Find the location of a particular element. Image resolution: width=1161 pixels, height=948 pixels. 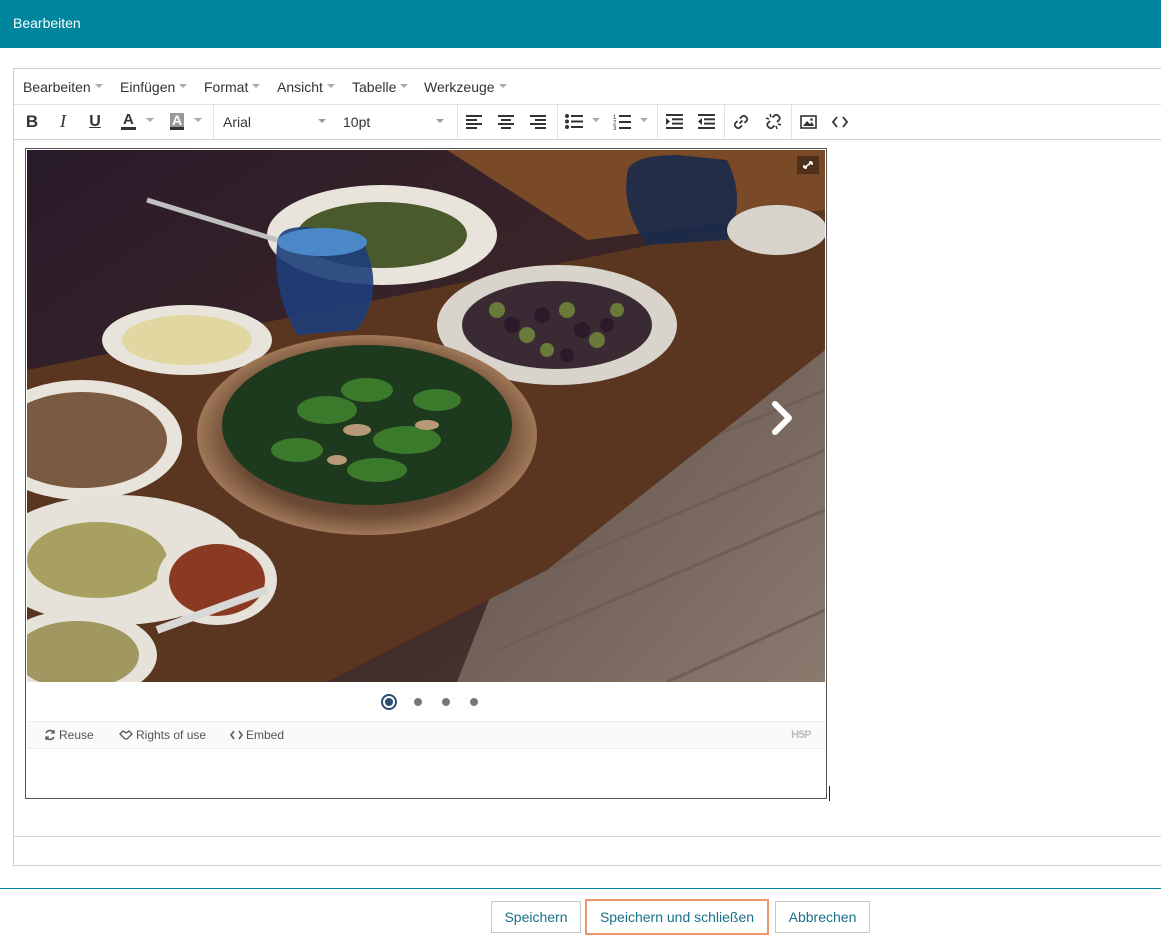

reuse-action: Reuse is located at coordinates (69, 735).